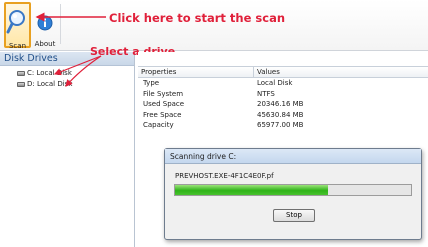 The width and height of the screenshot is (428, 247). What do you see at coordinates (280, 104) in the screenshot?
I see `property-value: 20346.16 MB` at bounding box center [280, 104].